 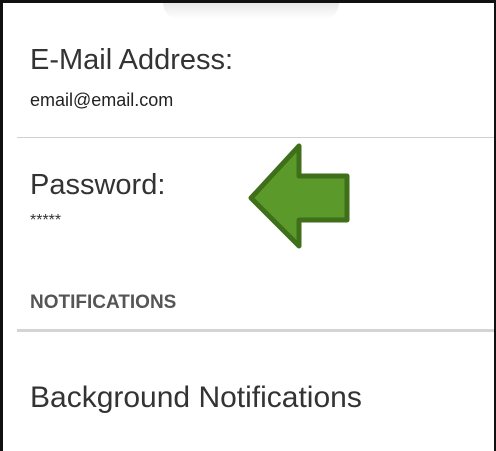 What do you see at coordinates (255, 330) in the screenshot?
I see `category-divider` at bounding box center [255, 330].